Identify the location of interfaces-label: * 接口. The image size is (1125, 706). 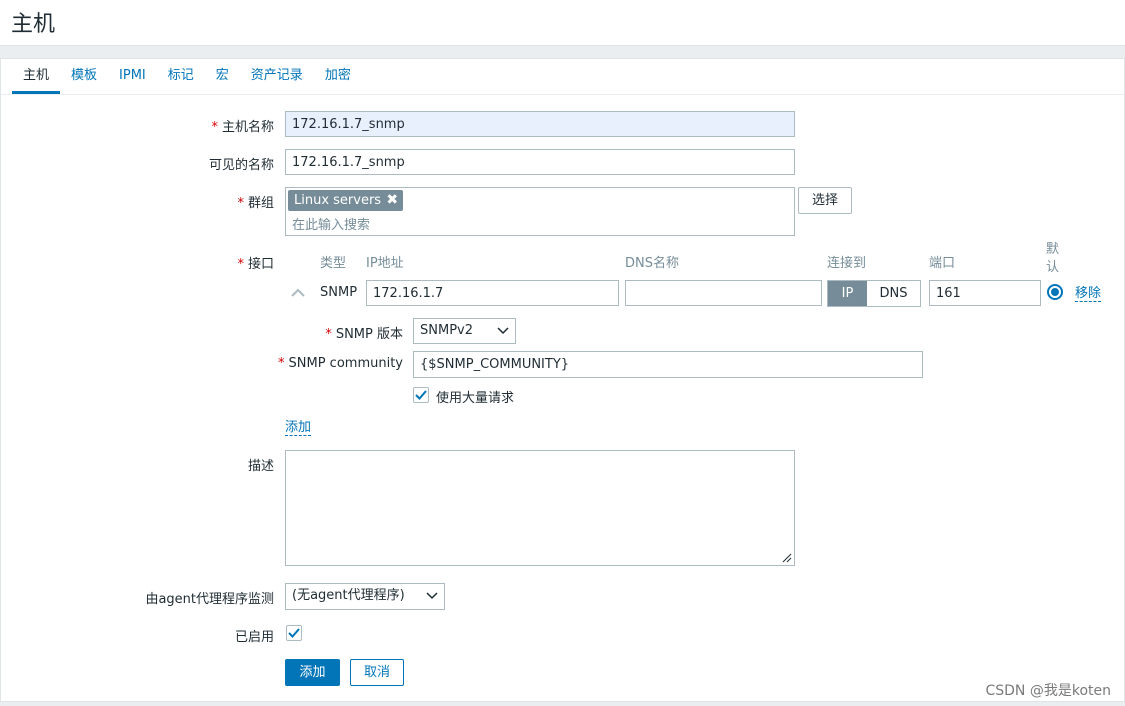
(255, 264).